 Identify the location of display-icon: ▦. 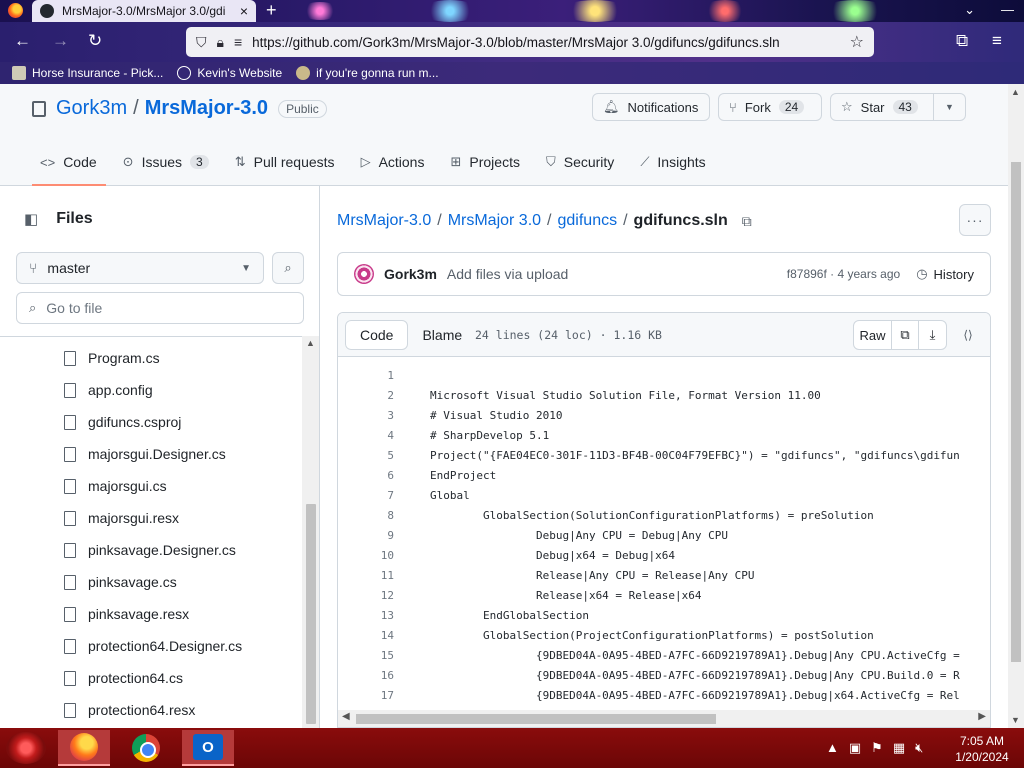
(899, 748).